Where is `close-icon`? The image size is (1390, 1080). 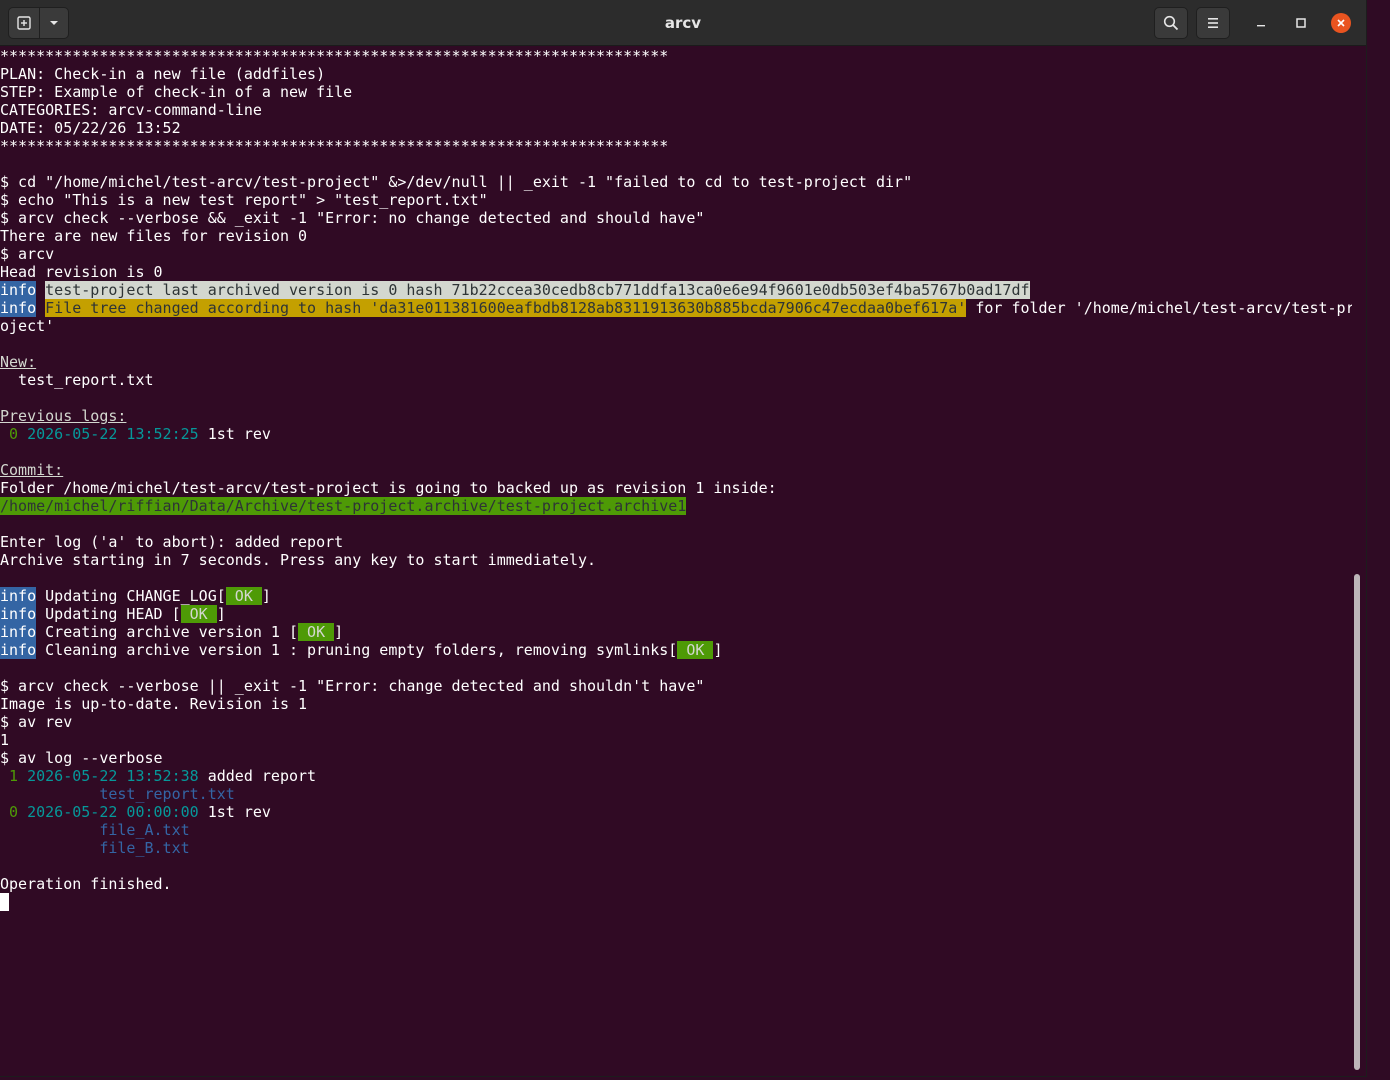 close-icon is located at coordinates (1341, 23).